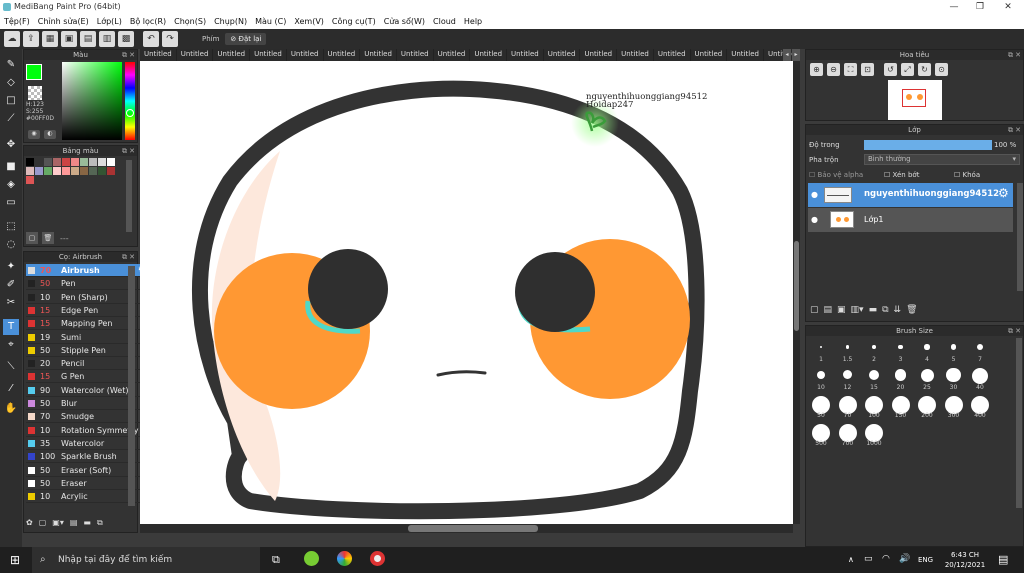 Image resolution: width=1024 pixels, height=573 pixels. Describe the element at coordinates (50, 134) in the screenshot. I see `color-settings-icon: ◐` at that location.